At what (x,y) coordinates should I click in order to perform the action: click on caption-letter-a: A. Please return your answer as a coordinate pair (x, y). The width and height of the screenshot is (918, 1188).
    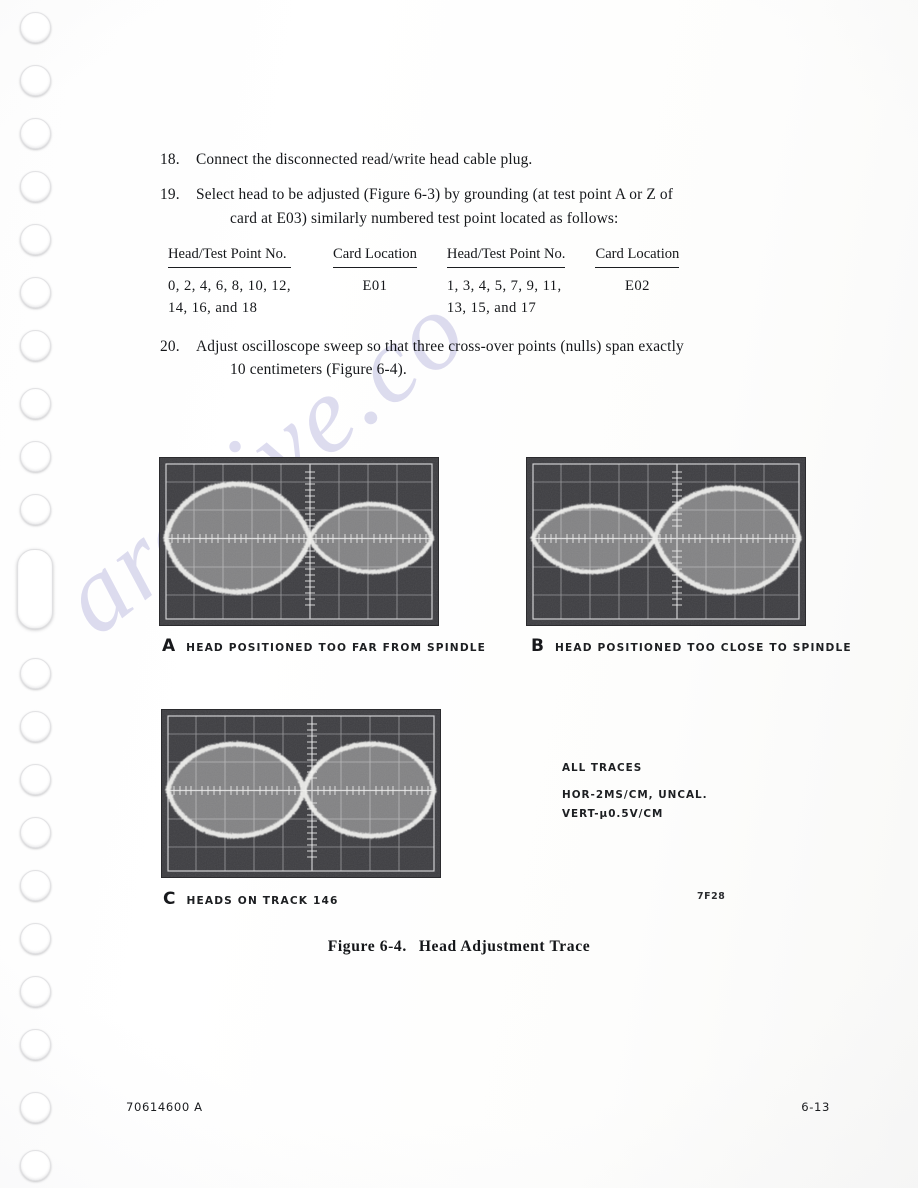
    Looking at the image, I should click on (169, 646).